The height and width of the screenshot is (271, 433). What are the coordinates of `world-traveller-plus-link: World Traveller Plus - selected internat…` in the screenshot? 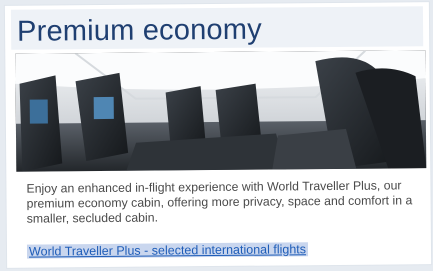 It's located at (167, 250).